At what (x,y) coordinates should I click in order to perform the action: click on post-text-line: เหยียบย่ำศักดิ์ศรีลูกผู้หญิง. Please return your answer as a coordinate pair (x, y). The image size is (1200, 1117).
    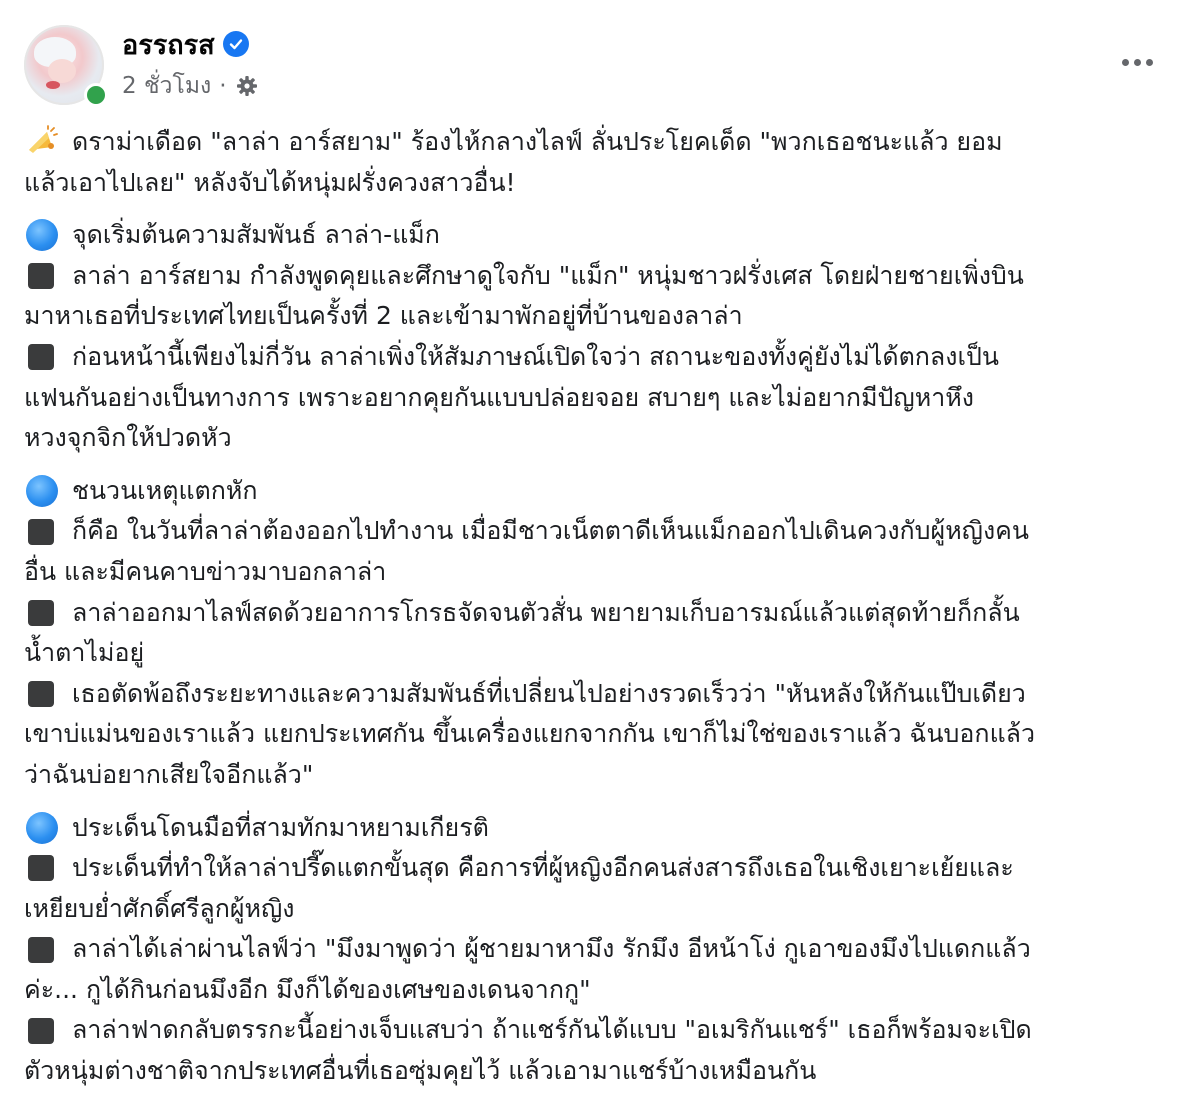
    Looking at the image, I should click on (604, 909).